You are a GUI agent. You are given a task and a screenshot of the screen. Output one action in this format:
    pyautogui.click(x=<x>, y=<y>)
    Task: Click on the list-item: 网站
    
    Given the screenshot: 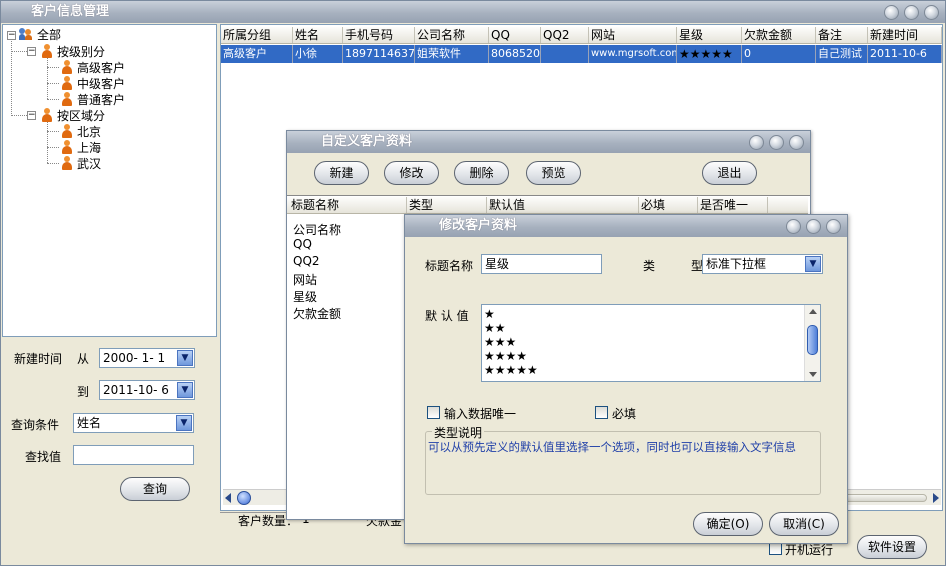 What is the action you would take?
    pyautogui.click(x=305, y=279)
    